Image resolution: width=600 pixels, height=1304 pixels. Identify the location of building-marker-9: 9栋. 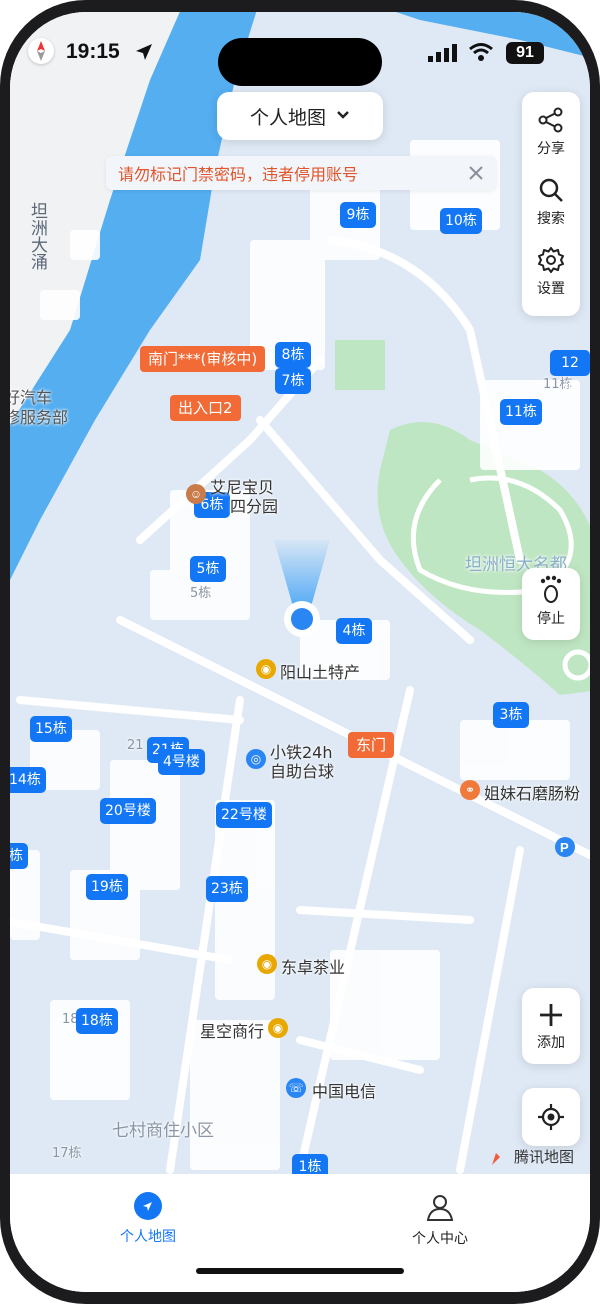
(358, 215).